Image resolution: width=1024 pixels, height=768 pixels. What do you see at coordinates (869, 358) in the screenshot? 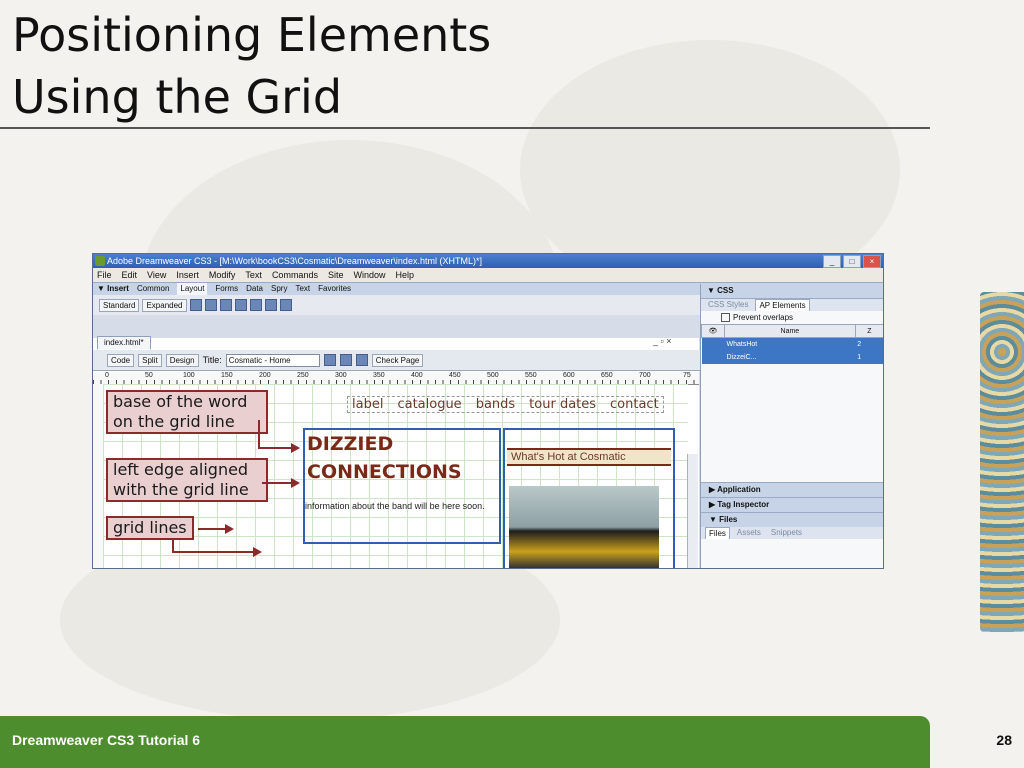
I see `row-z: 1` at bounding box center [869, 358].